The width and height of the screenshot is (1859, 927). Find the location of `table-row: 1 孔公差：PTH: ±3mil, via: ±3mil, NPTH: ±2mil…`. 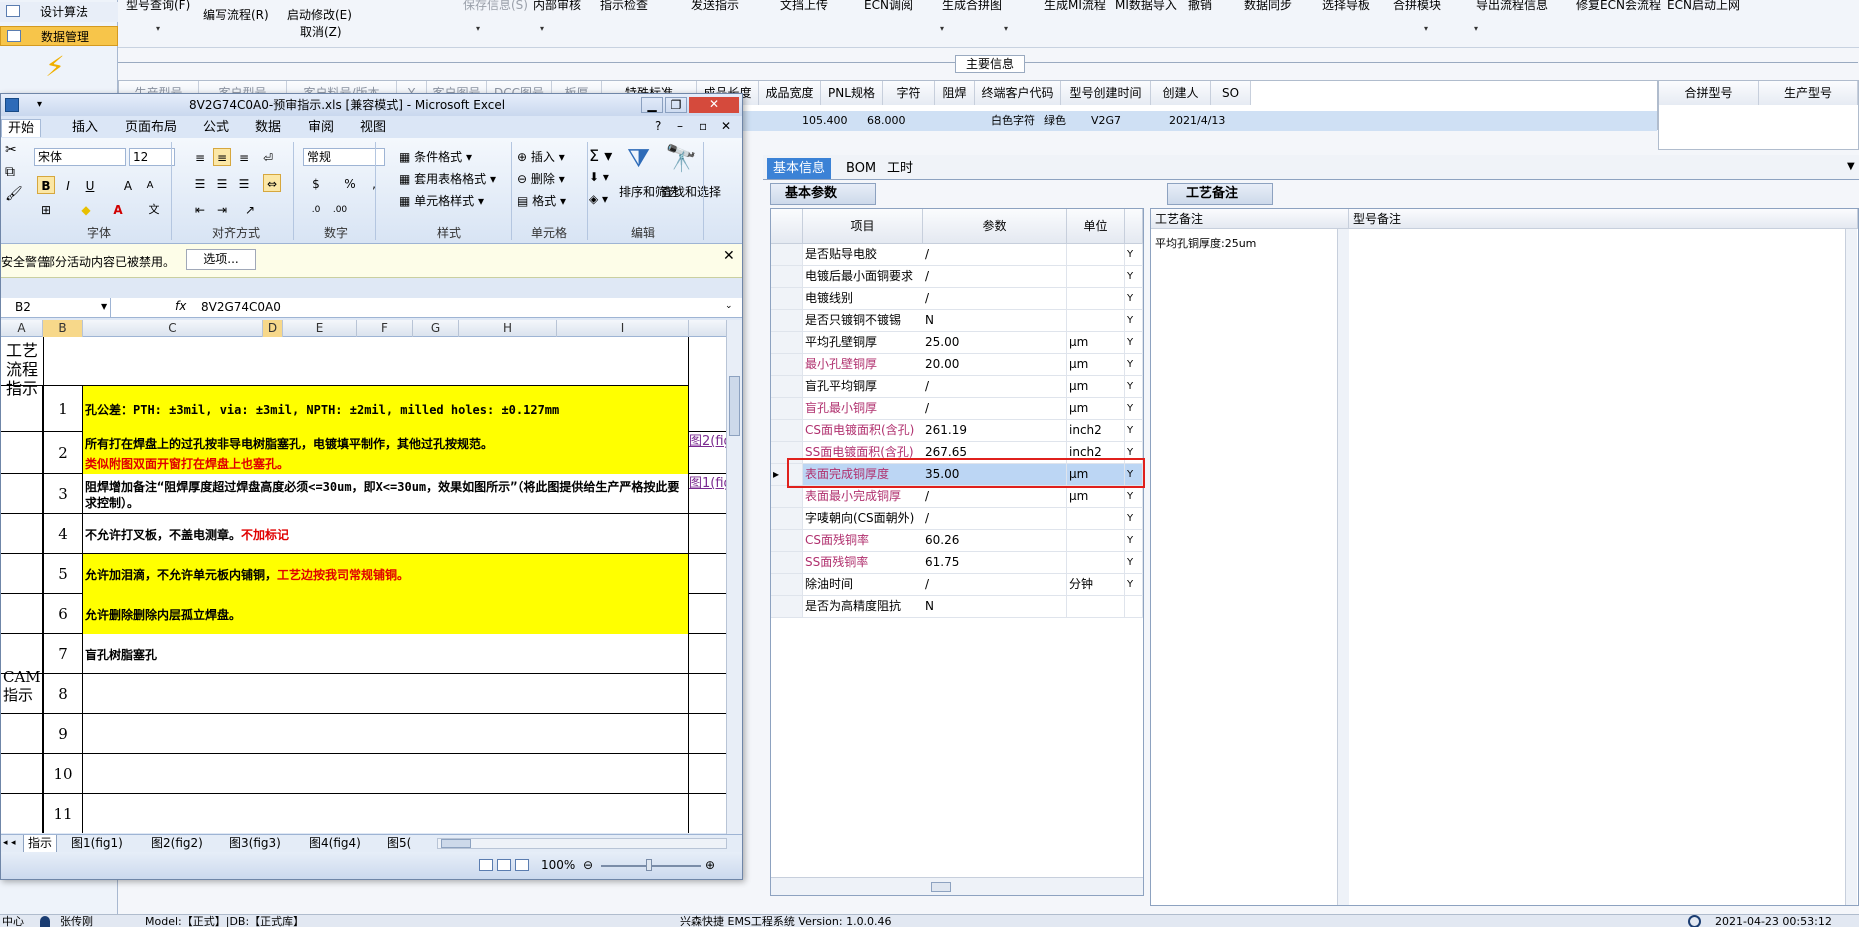

table-row: 1 孔公差：PTH: ±3mil, via: ±3mil, NPTH: ±2mil… is located at coordinates (363, 409).